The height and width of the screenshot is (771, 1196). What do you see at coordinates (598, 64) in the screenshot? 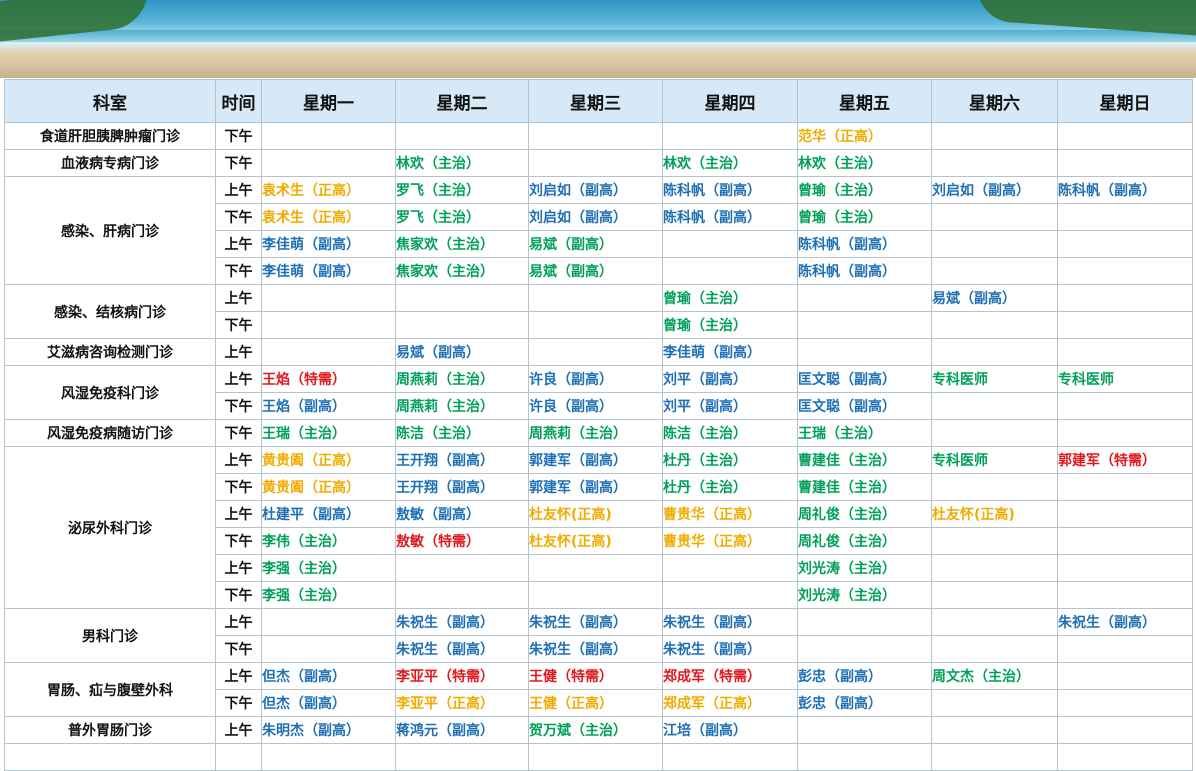
I see `banner-sand` at bounding box center [598, 64].